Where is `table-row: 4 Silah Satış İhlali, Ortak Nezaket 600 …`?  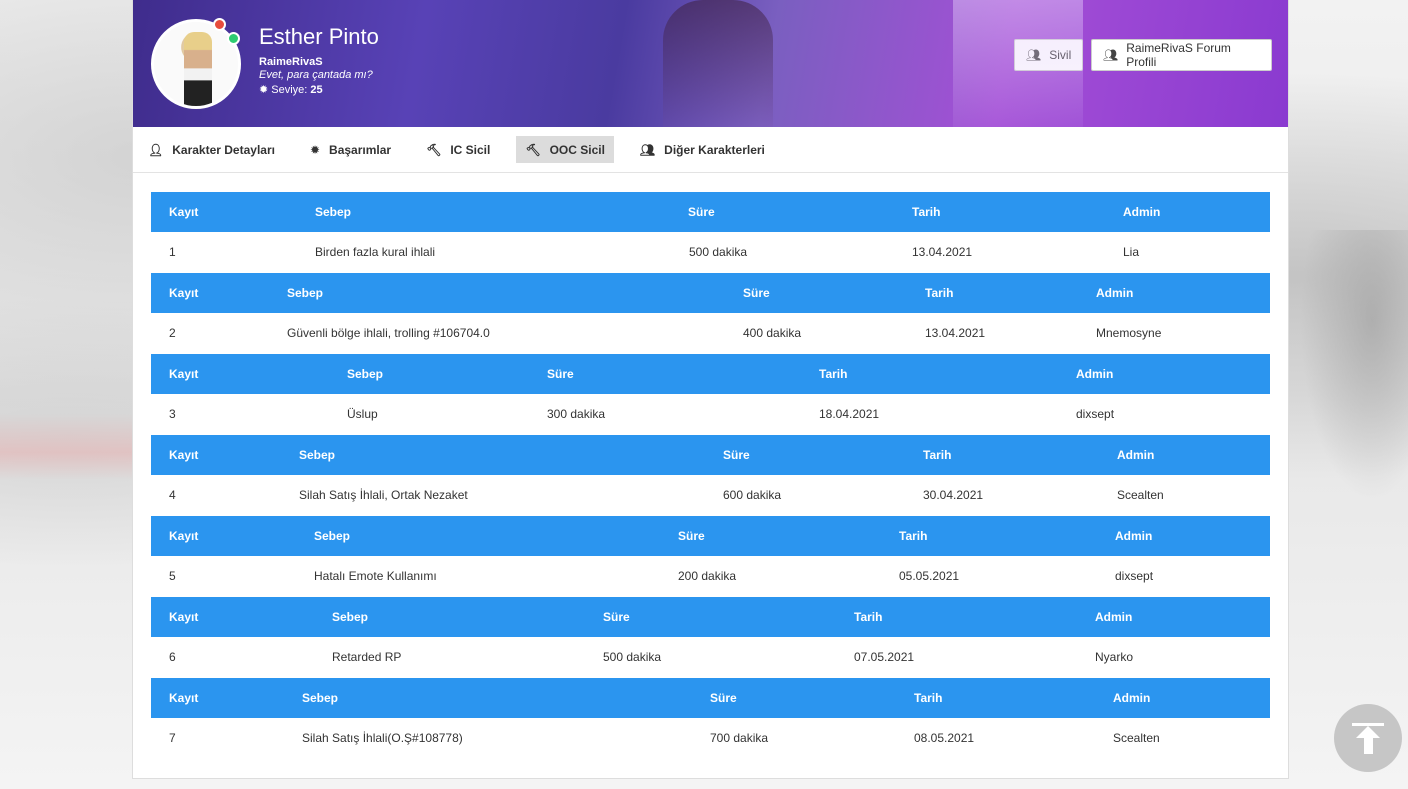 table-row: 4 Silah Satış İhlali, Ortak Nezaket 600 … is located at coordinates (710, 495).